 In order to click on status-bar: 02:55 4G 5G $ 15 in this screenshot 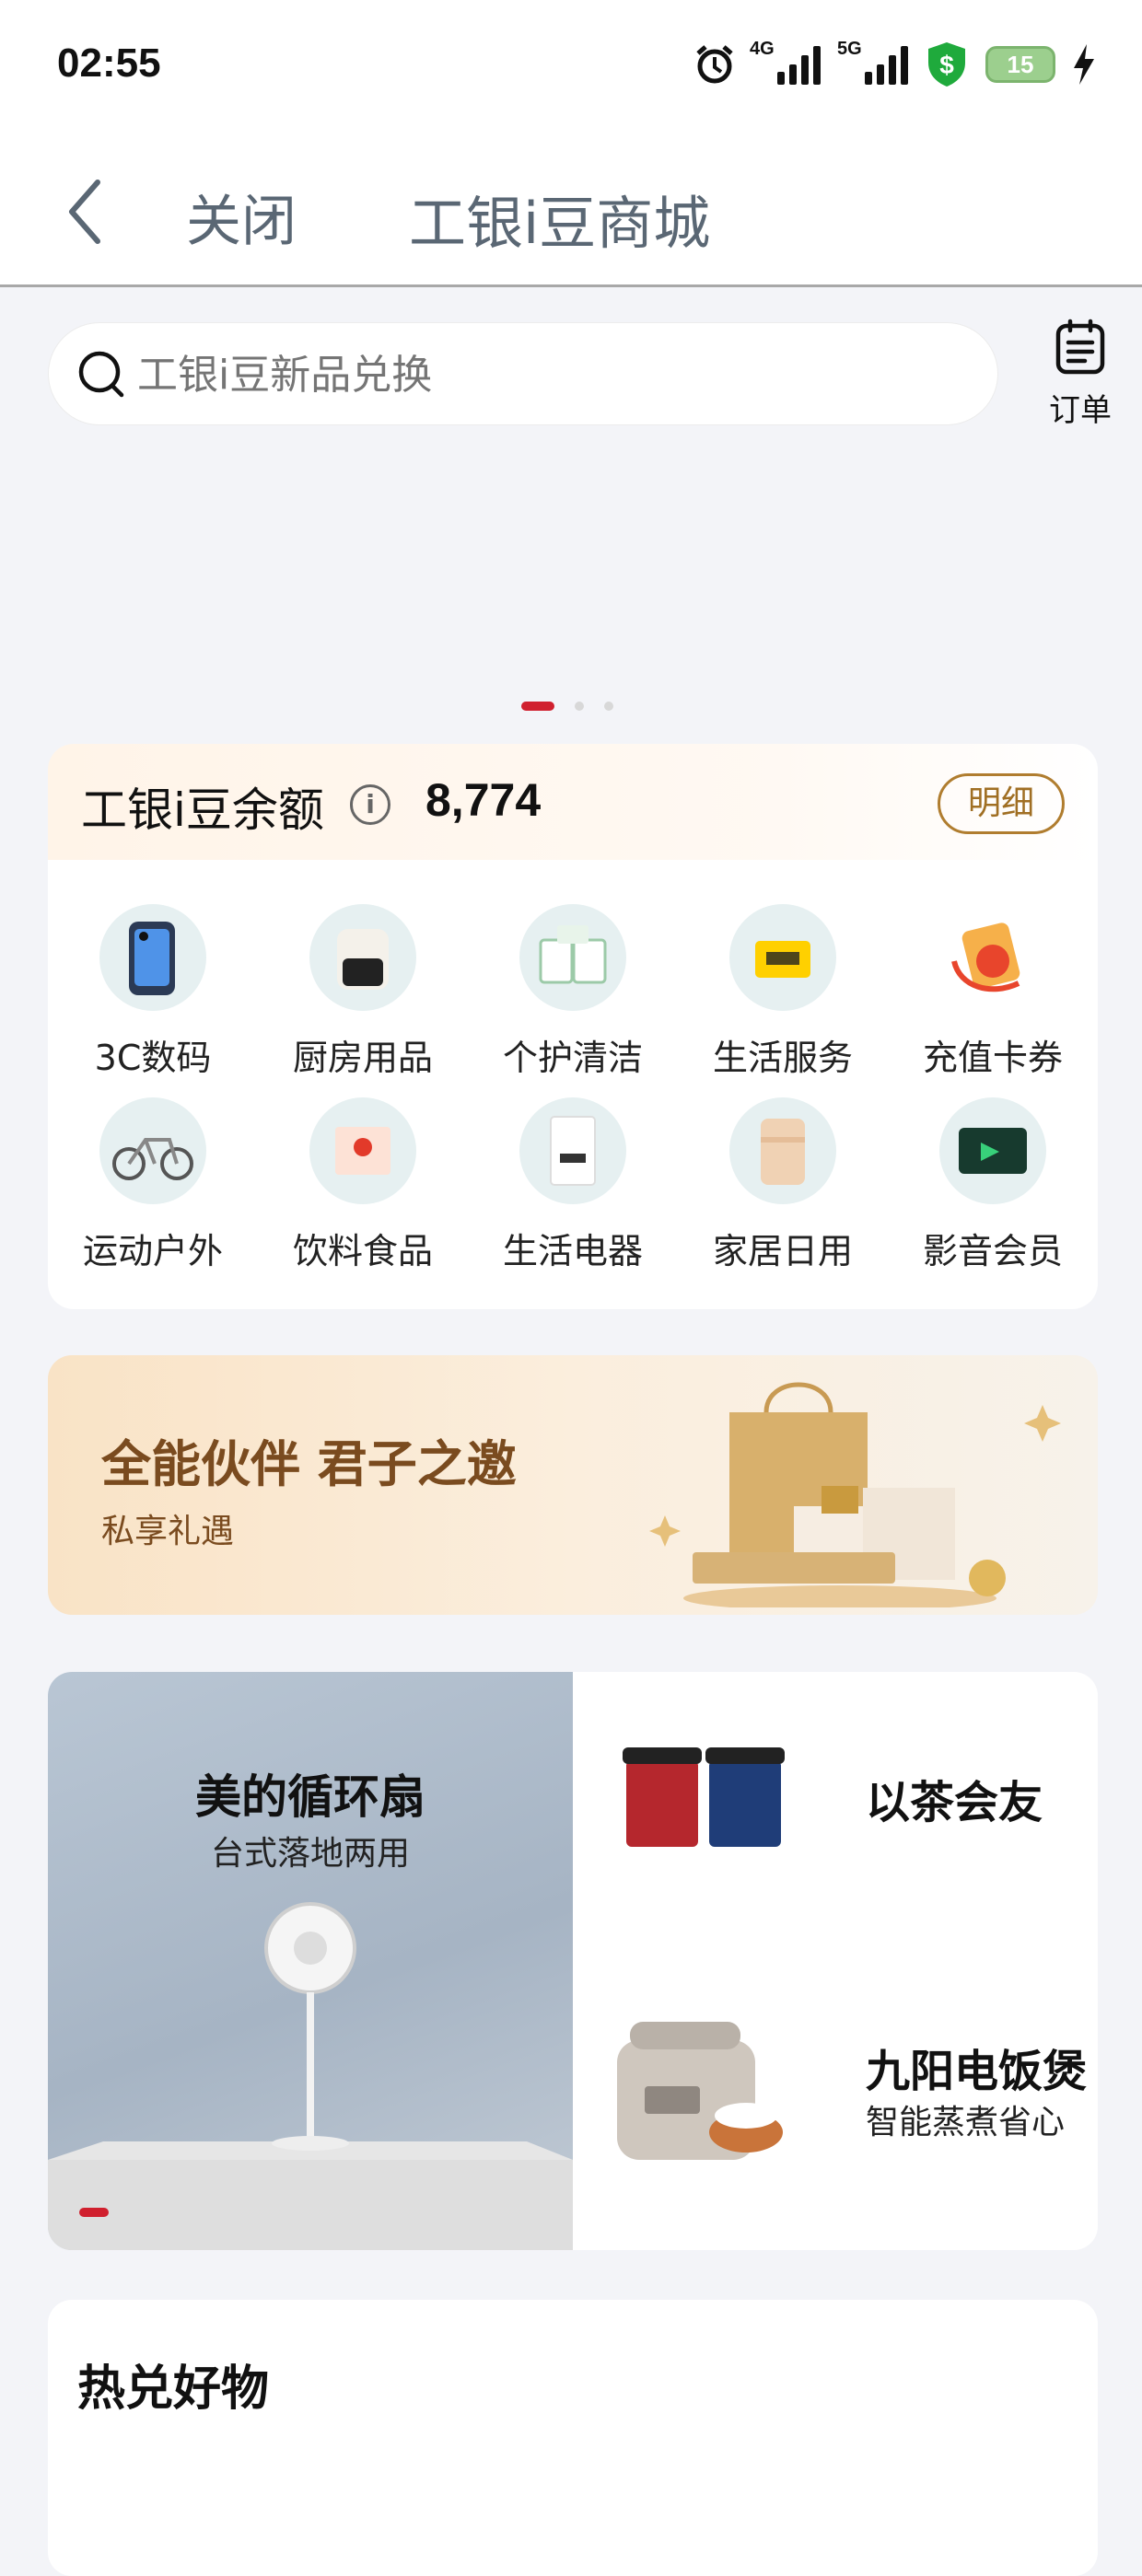, I will do `click(571, 69)`.